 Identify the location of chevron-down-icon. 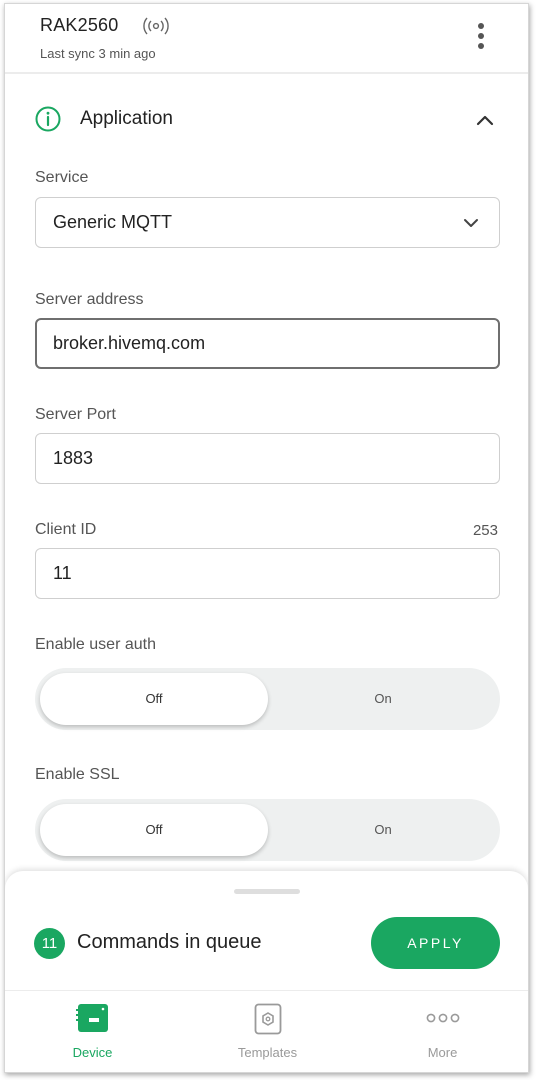
(471, 223).